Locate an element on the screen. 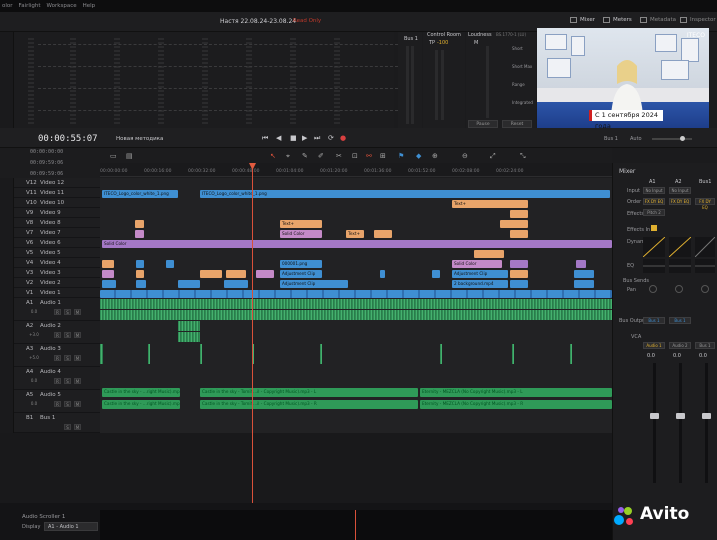  order-select: FX DY EQ is located at coordinates (654, 201).